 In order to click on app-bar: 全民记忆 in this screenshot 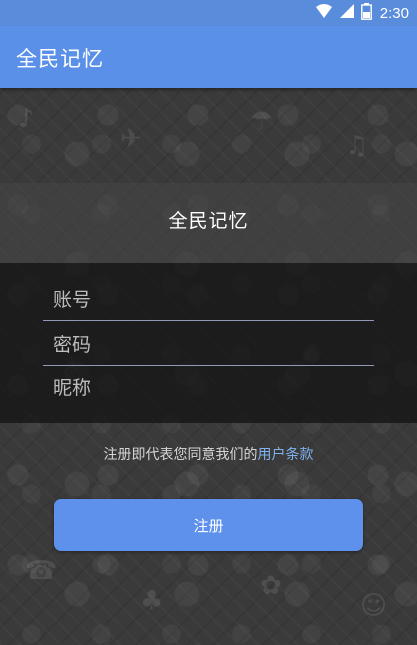, I will do `click(208, 57)`.